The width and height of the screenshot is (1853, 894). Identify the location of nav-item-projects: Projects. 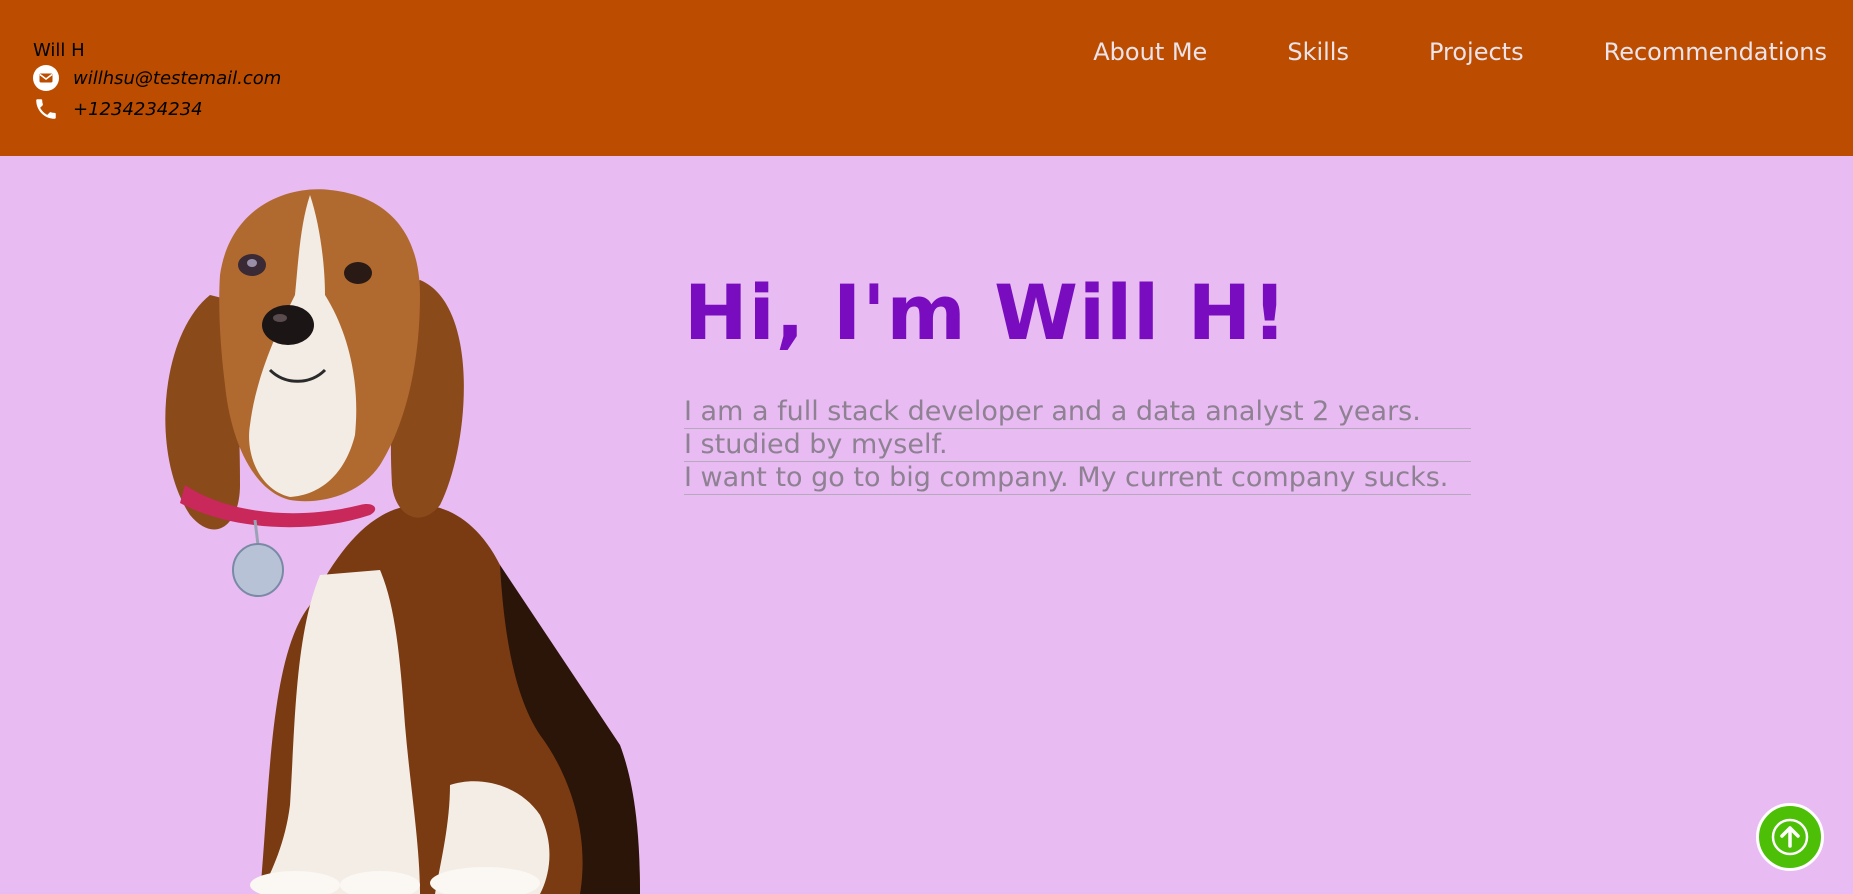
(1476, 52).